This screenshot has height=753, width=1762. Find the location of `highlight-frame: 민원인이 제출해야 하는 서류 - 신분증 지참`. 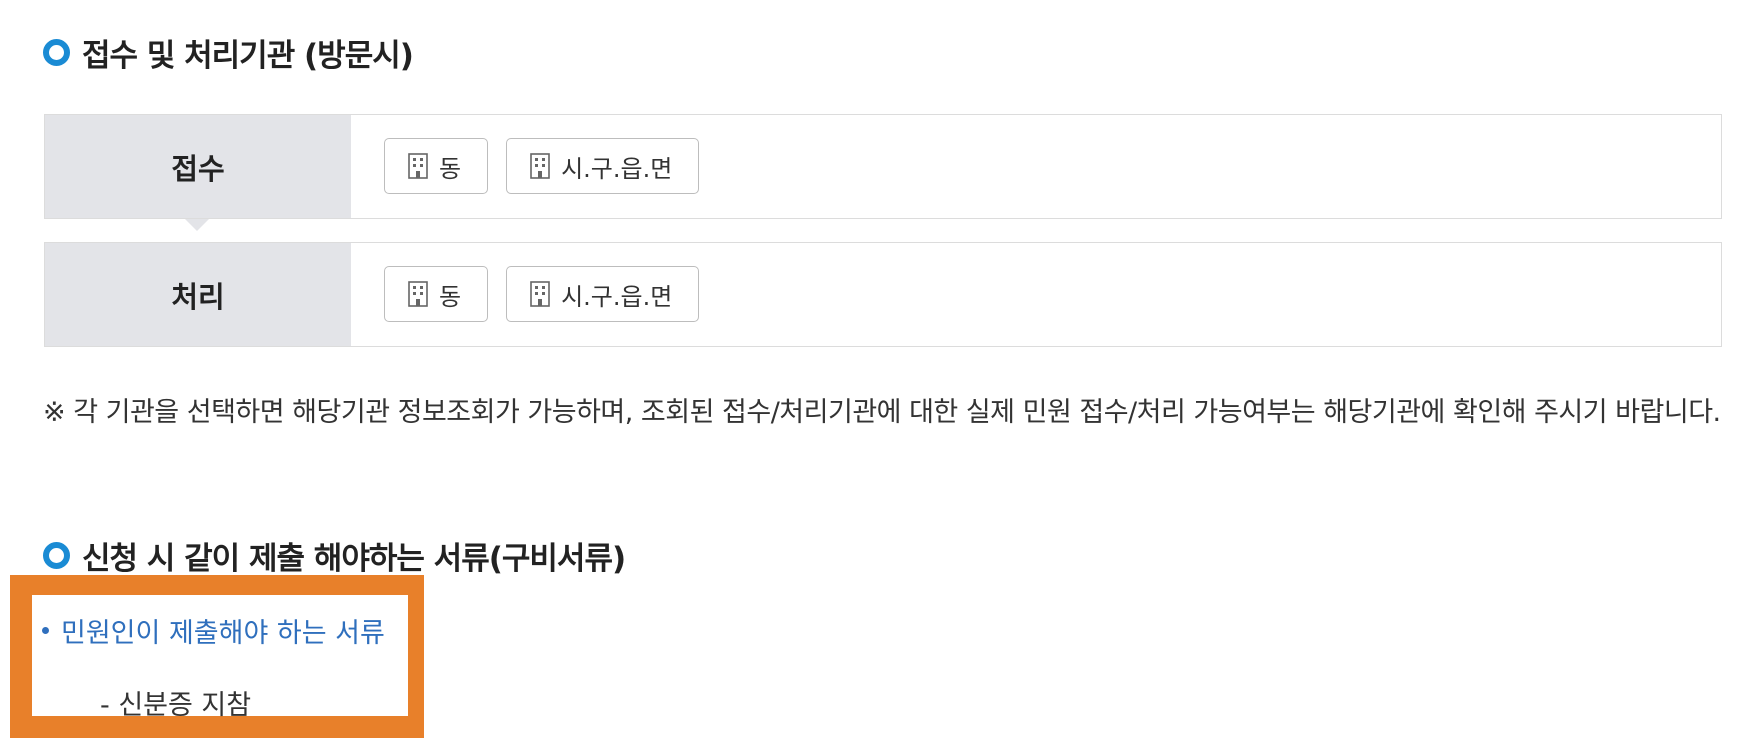

highlight-frame: 민원인이 제출해야 하는 서류 - 신분증 지참 is located at coordinates (217, 656).